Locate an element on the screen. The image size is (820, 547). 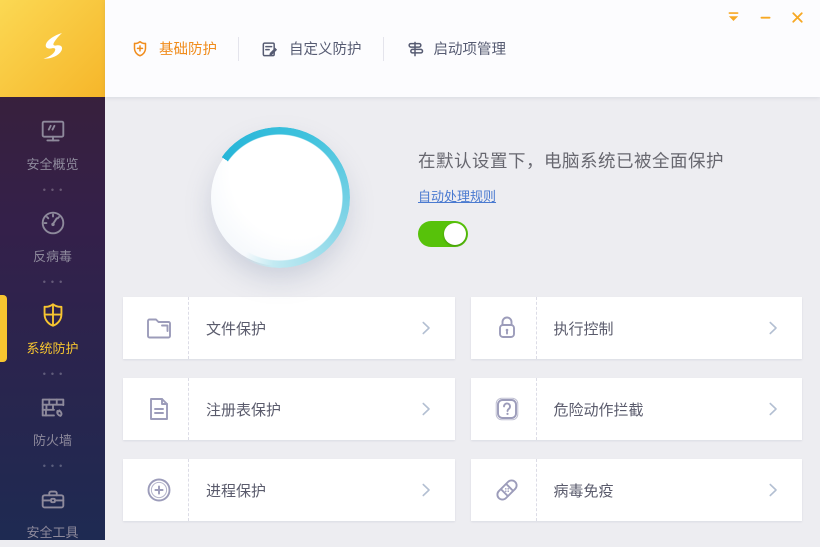
firewall-icon is located at coordinates (53, 407).